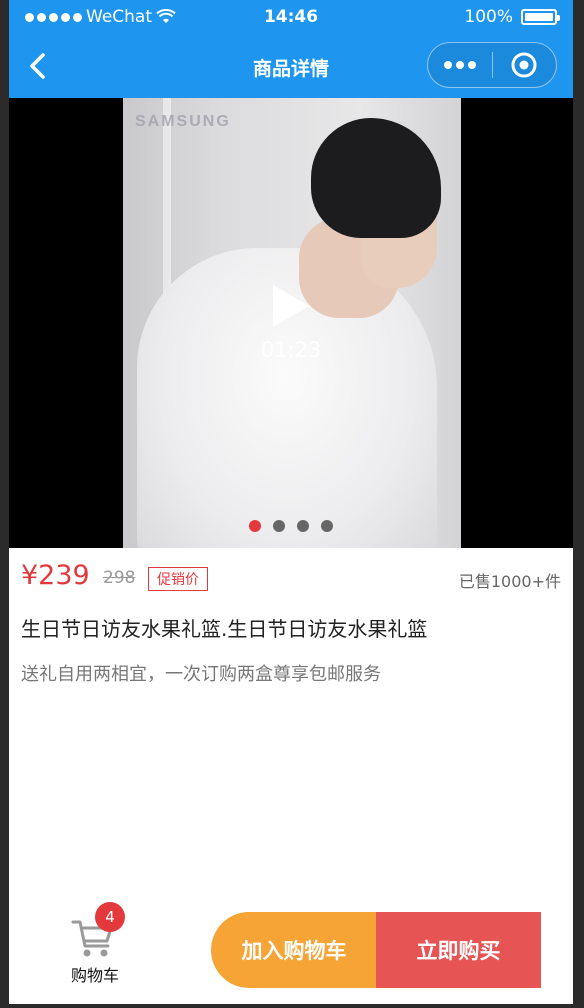  I want to click on promo-badge: 促销价, so click(178, 579).